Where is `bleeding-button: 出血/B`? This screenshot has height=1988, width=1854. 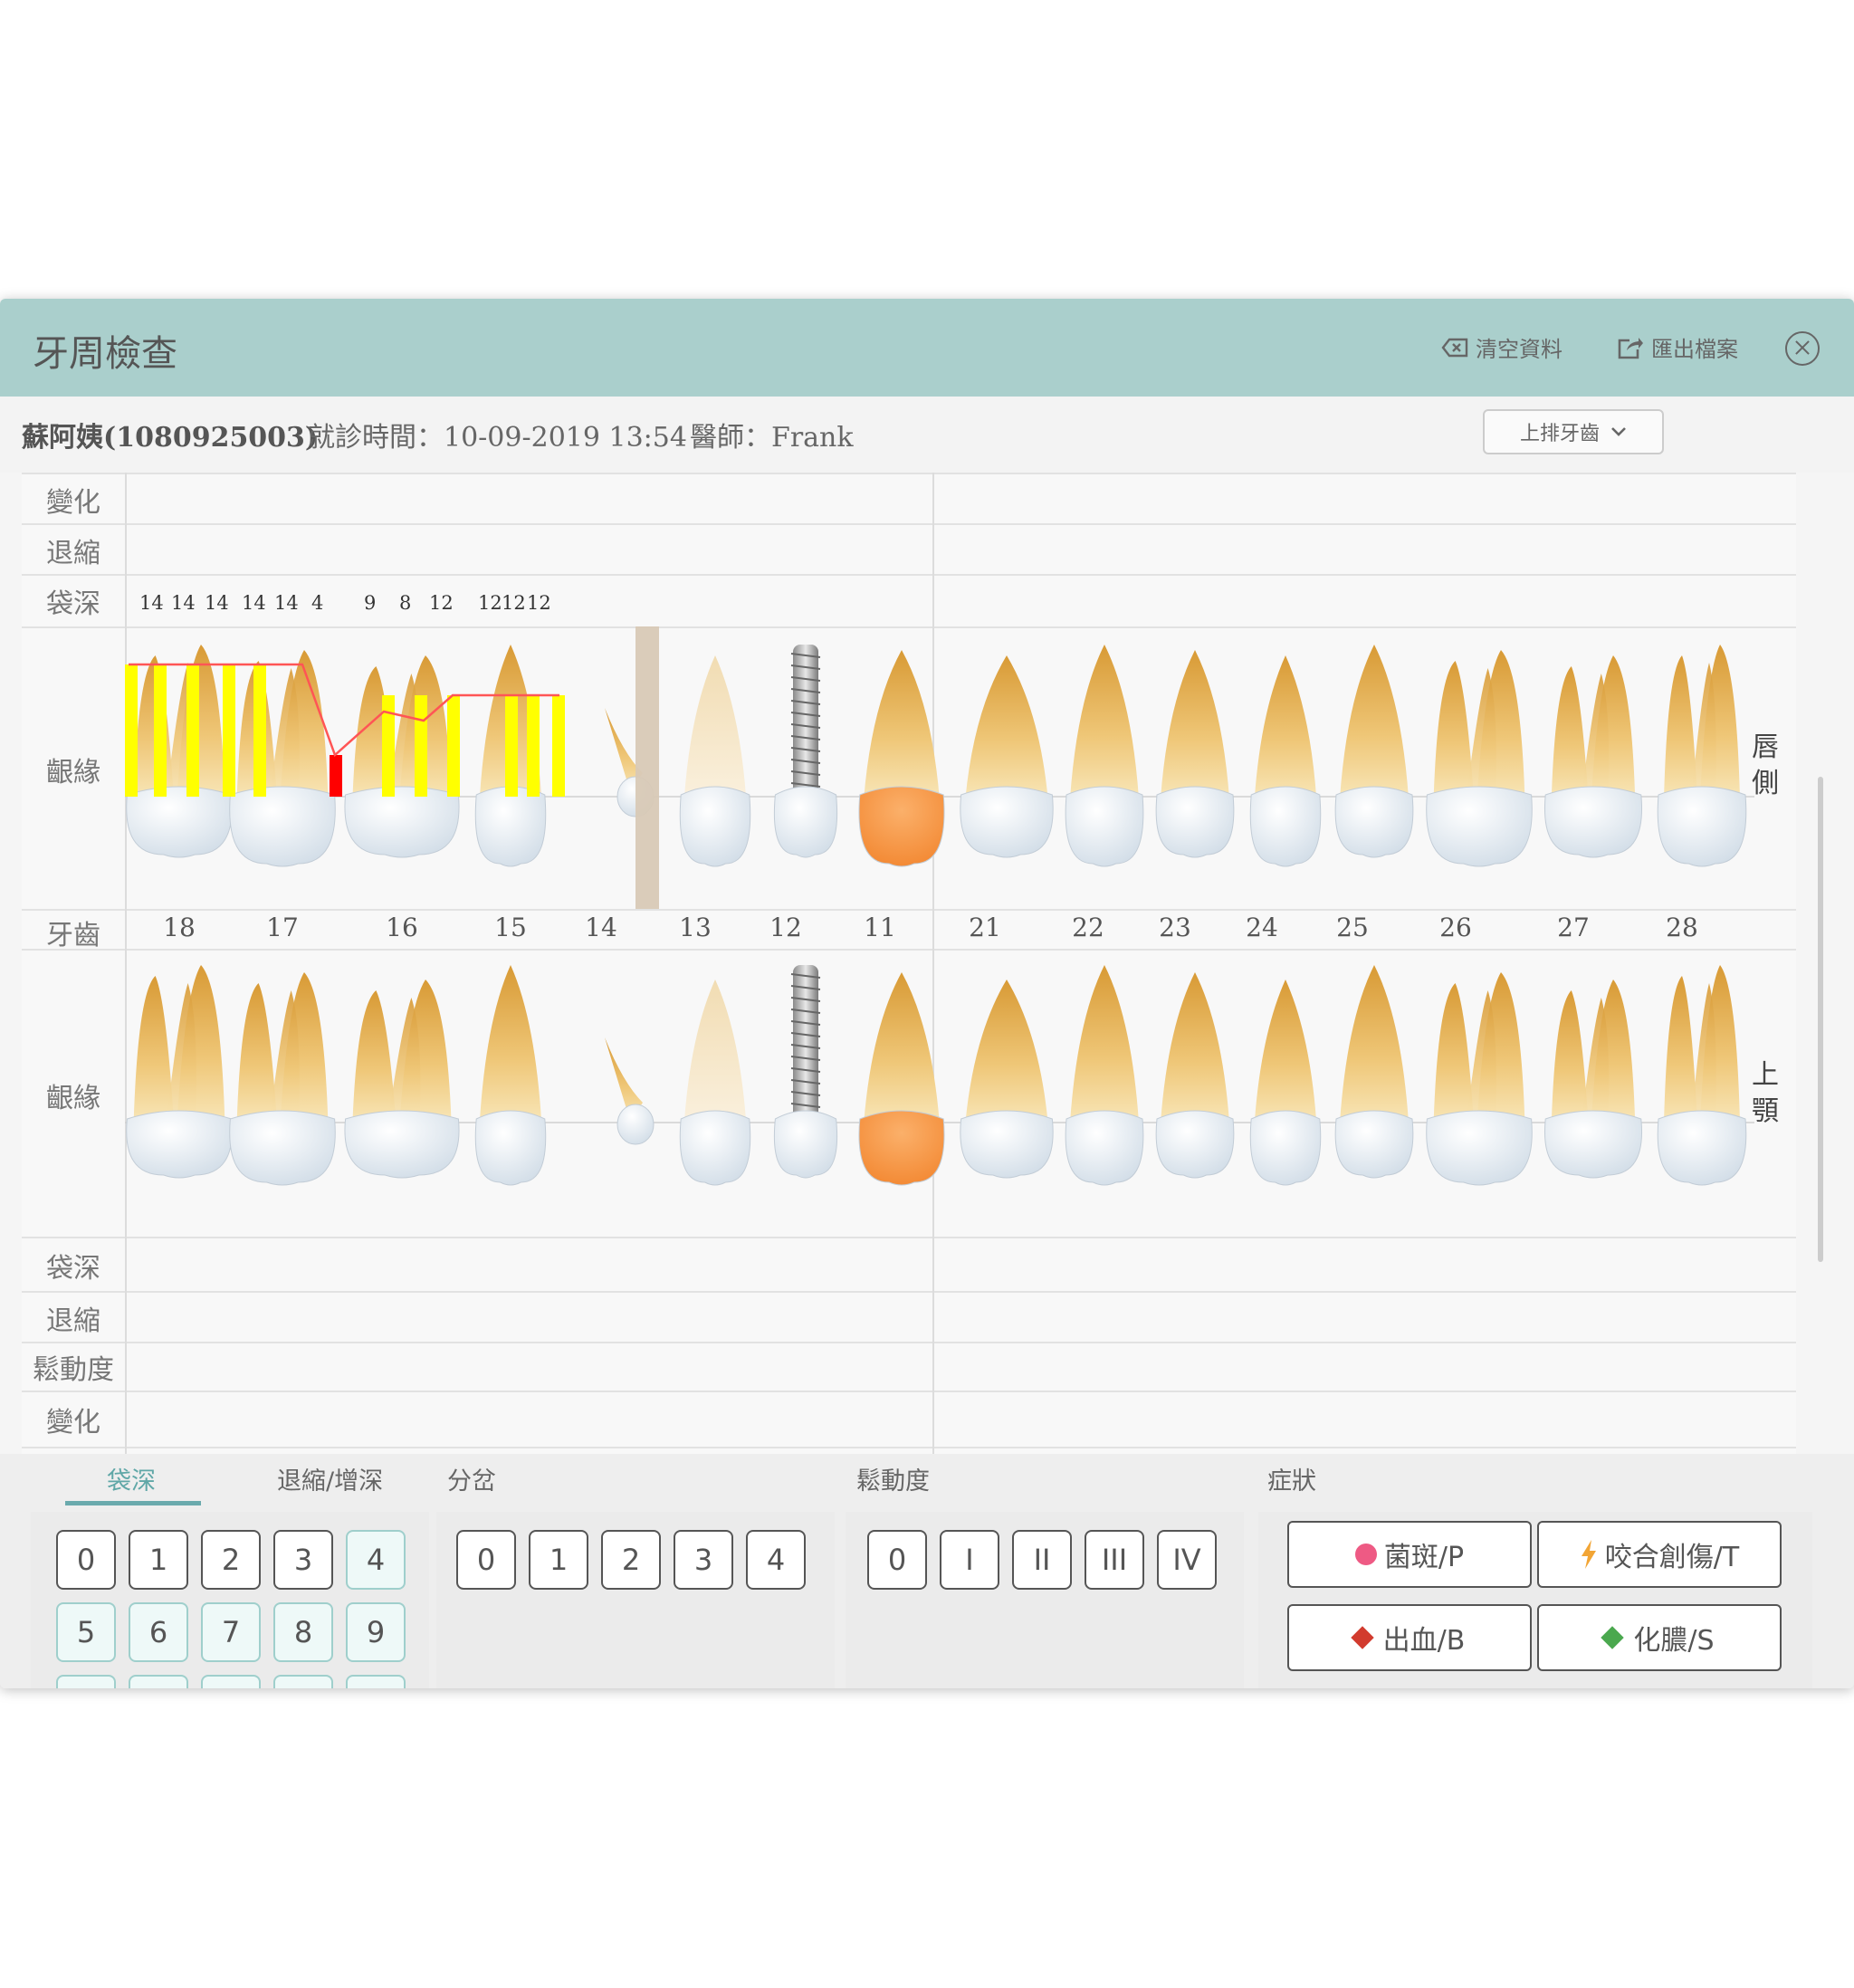 bleeding-button: 出血/B is located at coordinates (1409, 1637).